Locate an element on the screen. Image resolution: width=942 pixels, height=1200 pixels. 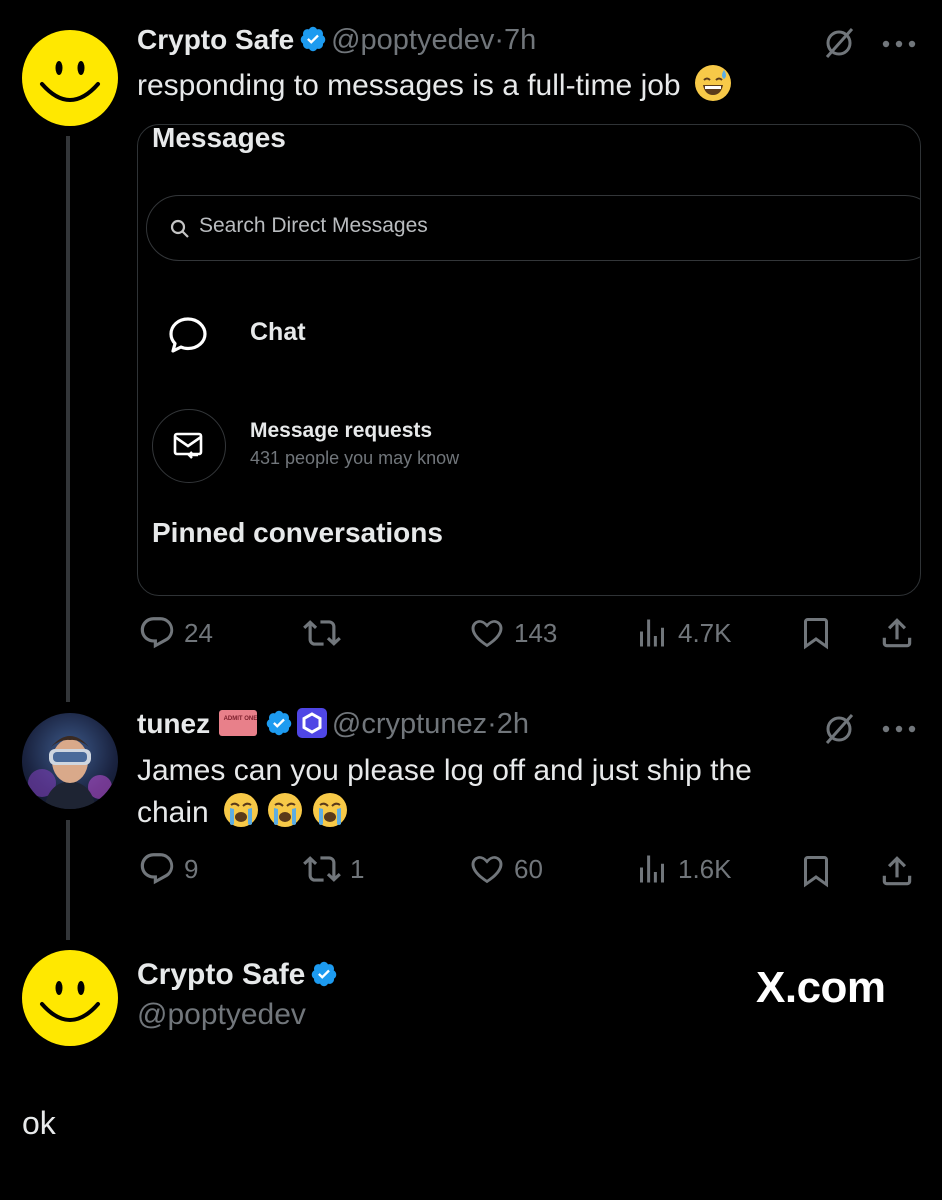
ticket-emoji: ADMIT ONE is located at coordinates (238, 723).